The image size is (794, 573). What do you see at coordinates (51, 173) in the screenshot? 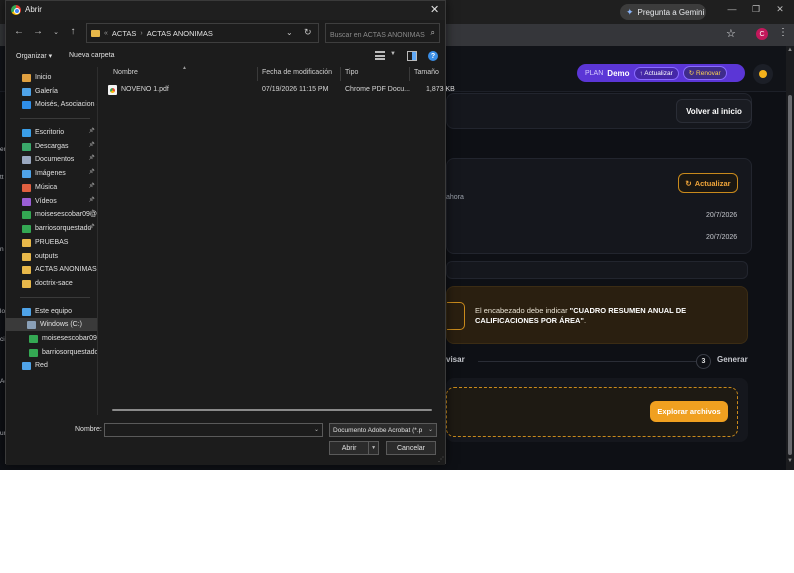
I see `sidebar-item: Imágenes 📌` at bounding box center [51, 173].